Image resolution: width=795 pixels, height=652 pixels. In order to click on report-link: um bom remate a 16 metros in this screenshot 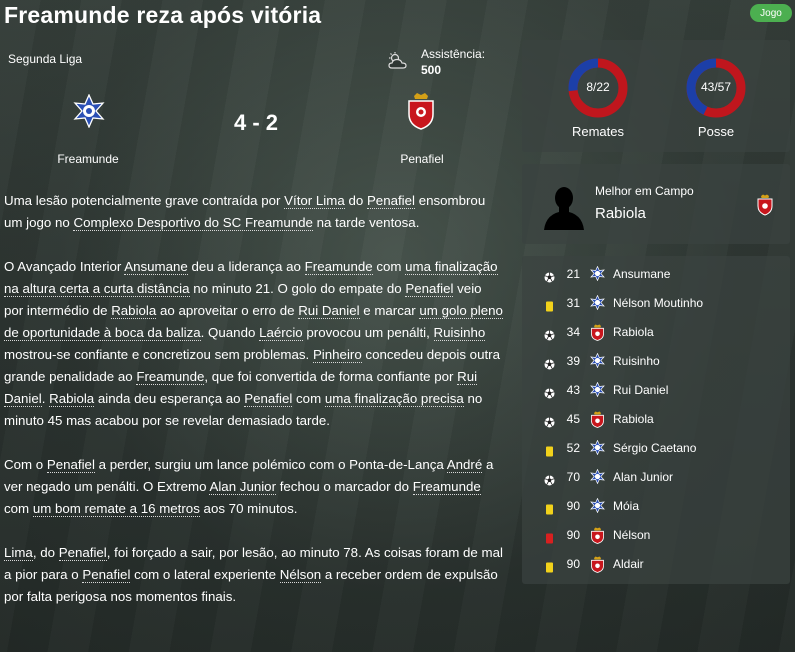, I will do `click(116, 509)`.